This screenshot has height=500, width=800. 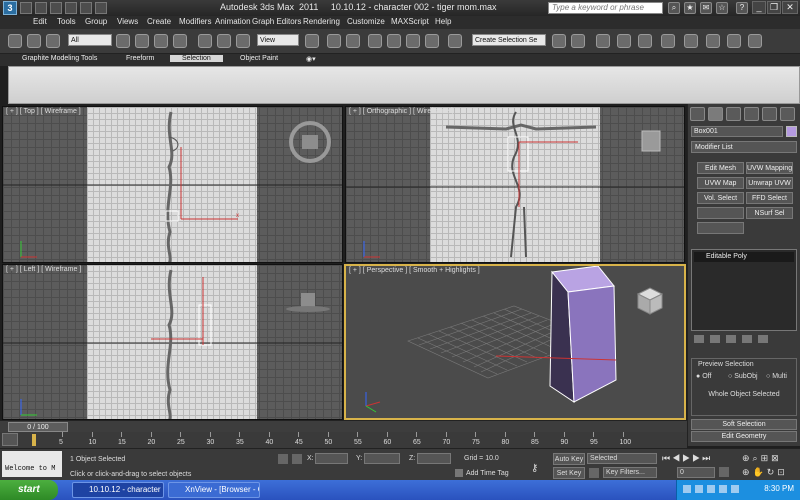 What do you see at coordinates (86, 8) in the screenshot?
I see `redo-icon` at bounding box center [86, 8].